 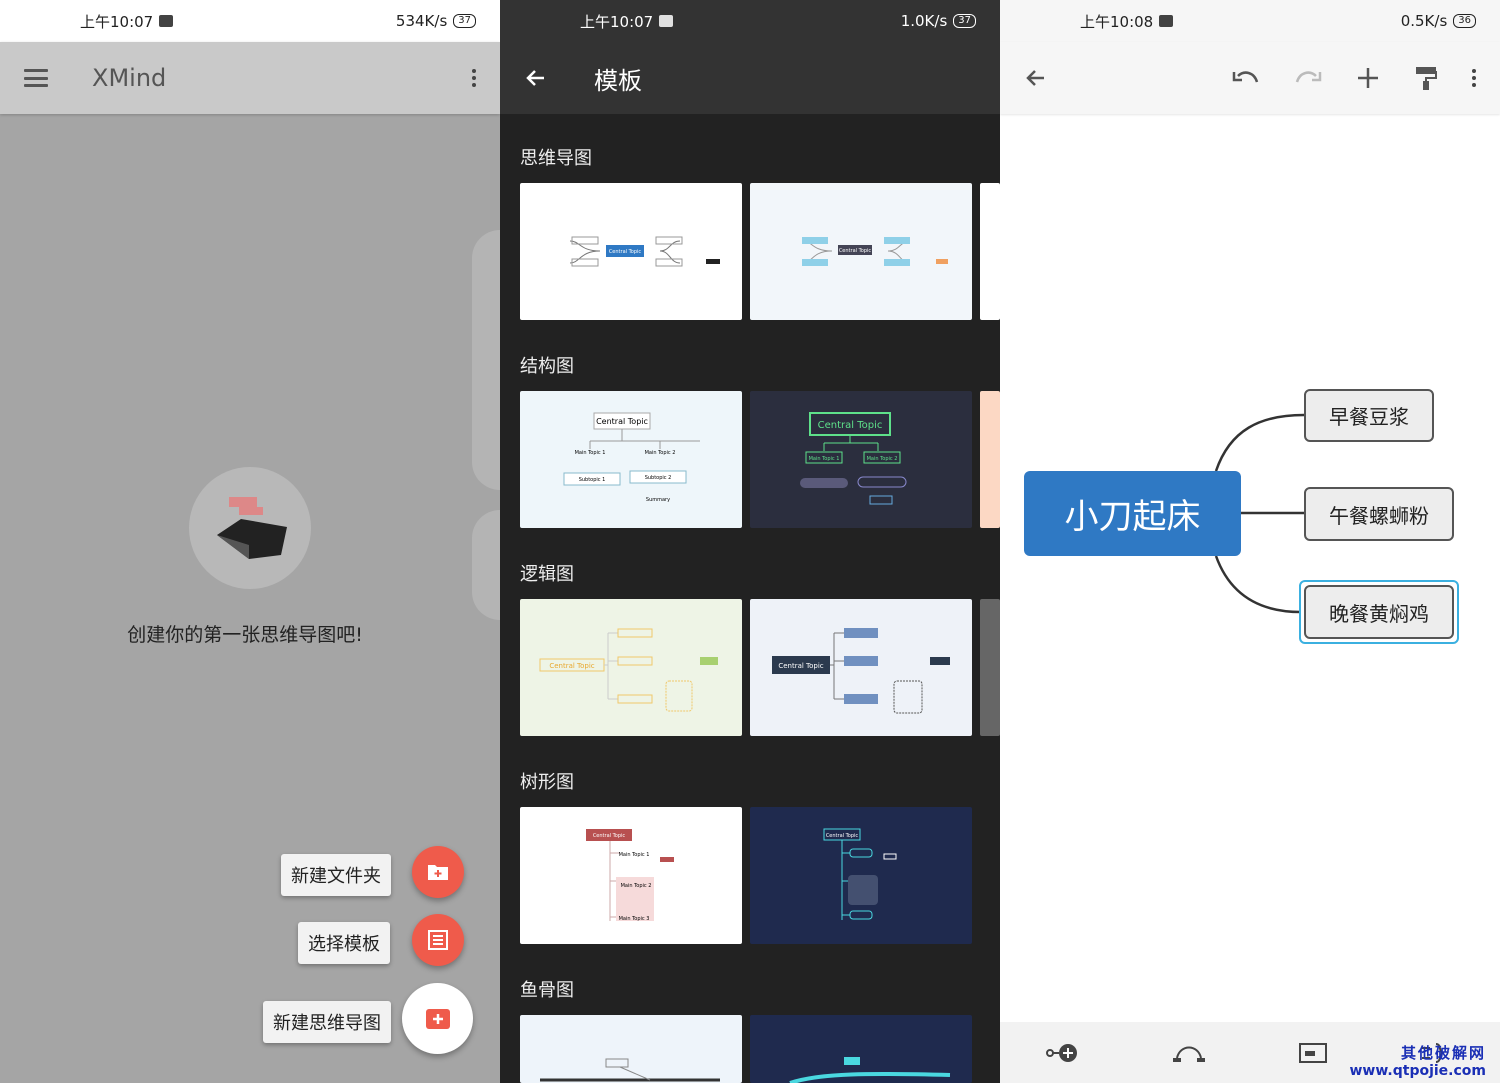 What do you see at coordinates (1443, 1053) in the screenshot?
I see `watermark-text: 其他破解网` at bounding box center [1443, 1053].